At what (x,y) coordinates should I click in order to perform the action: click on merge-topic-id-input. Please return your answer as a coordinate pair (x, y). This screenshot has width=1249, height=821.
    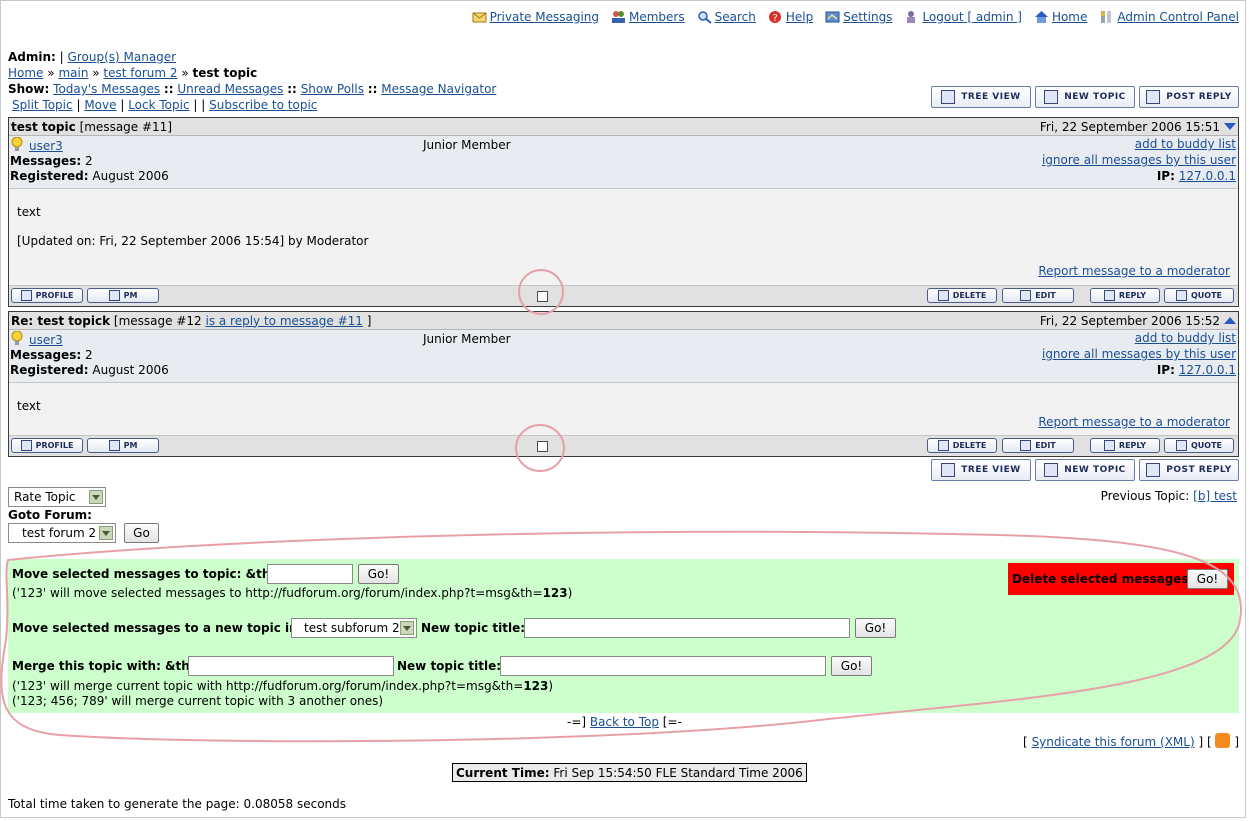
    Looking at the image, I should click on (291, 666).